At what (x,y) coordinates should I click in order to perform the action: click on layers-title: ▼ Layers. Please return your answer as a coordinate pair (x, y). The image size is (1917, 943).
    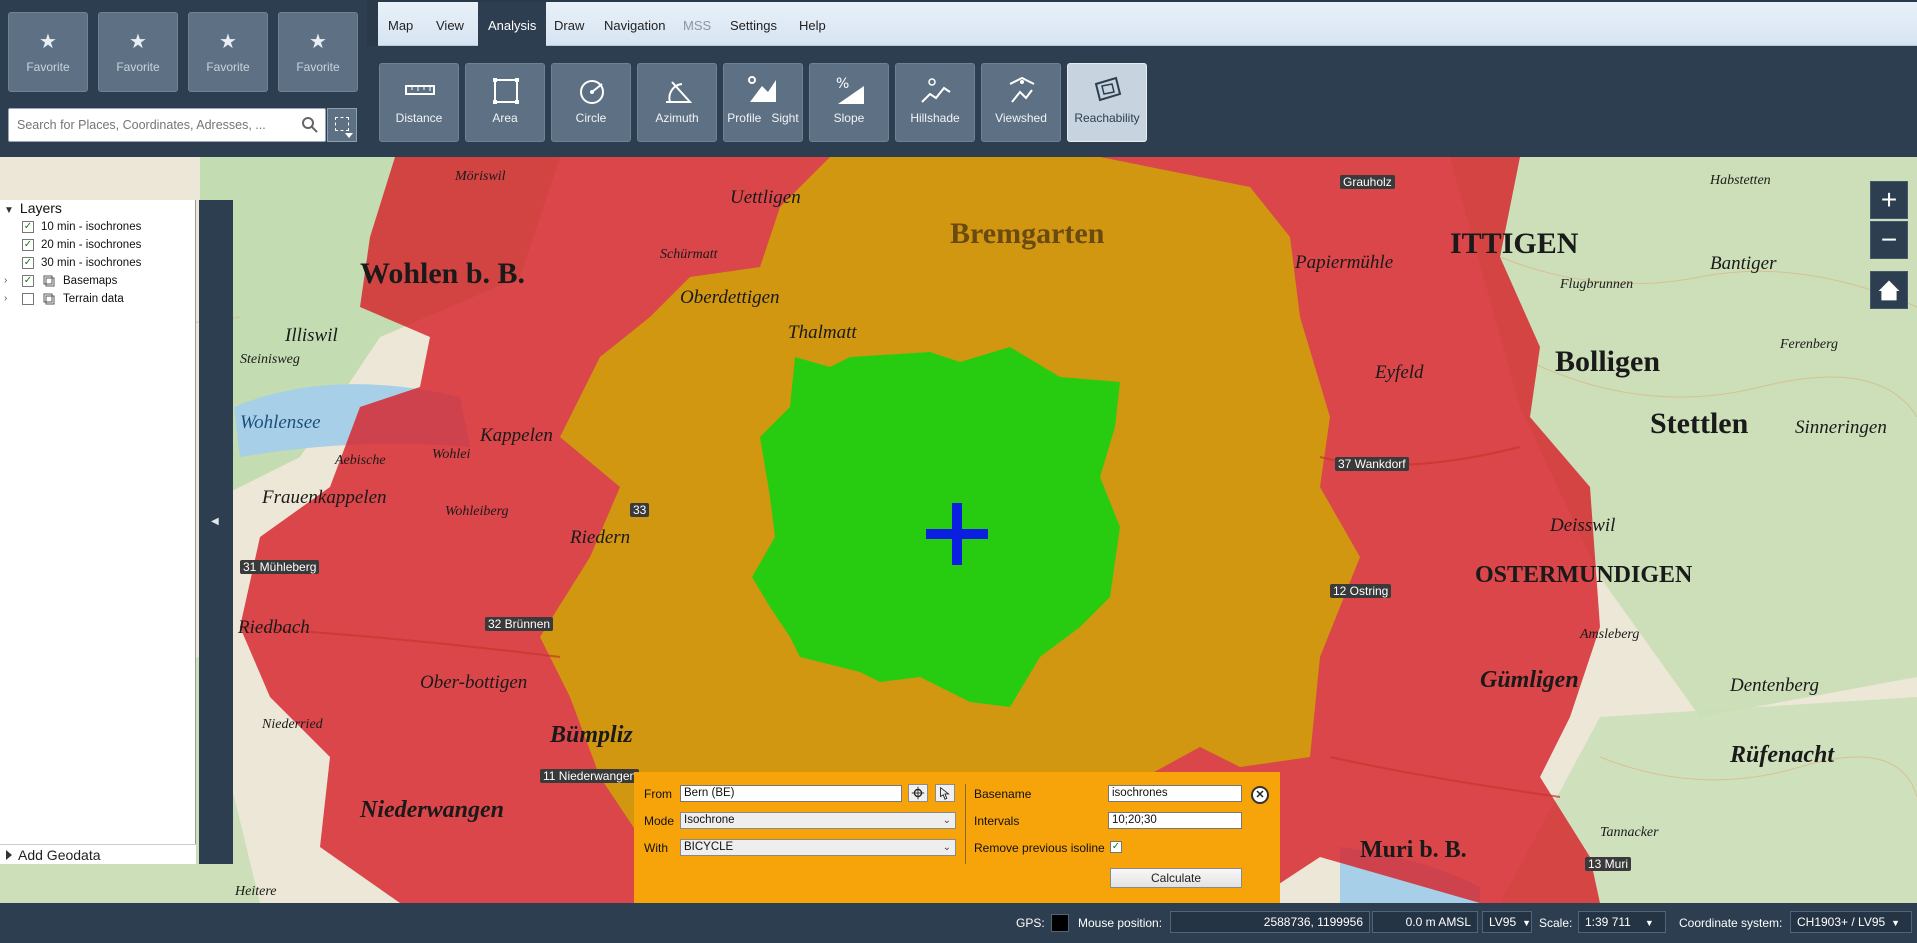
    Looking at the image, I should click on (31, 209).